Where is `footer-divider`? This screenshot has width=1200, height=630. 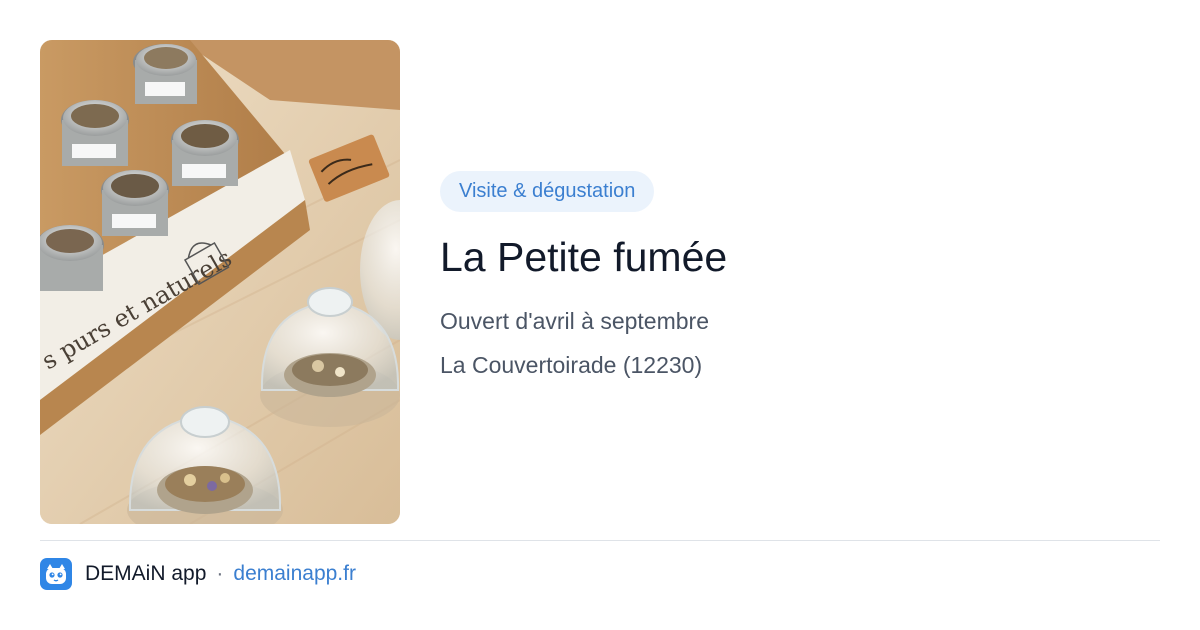
footer-divider is located at coordinates (600, 540).